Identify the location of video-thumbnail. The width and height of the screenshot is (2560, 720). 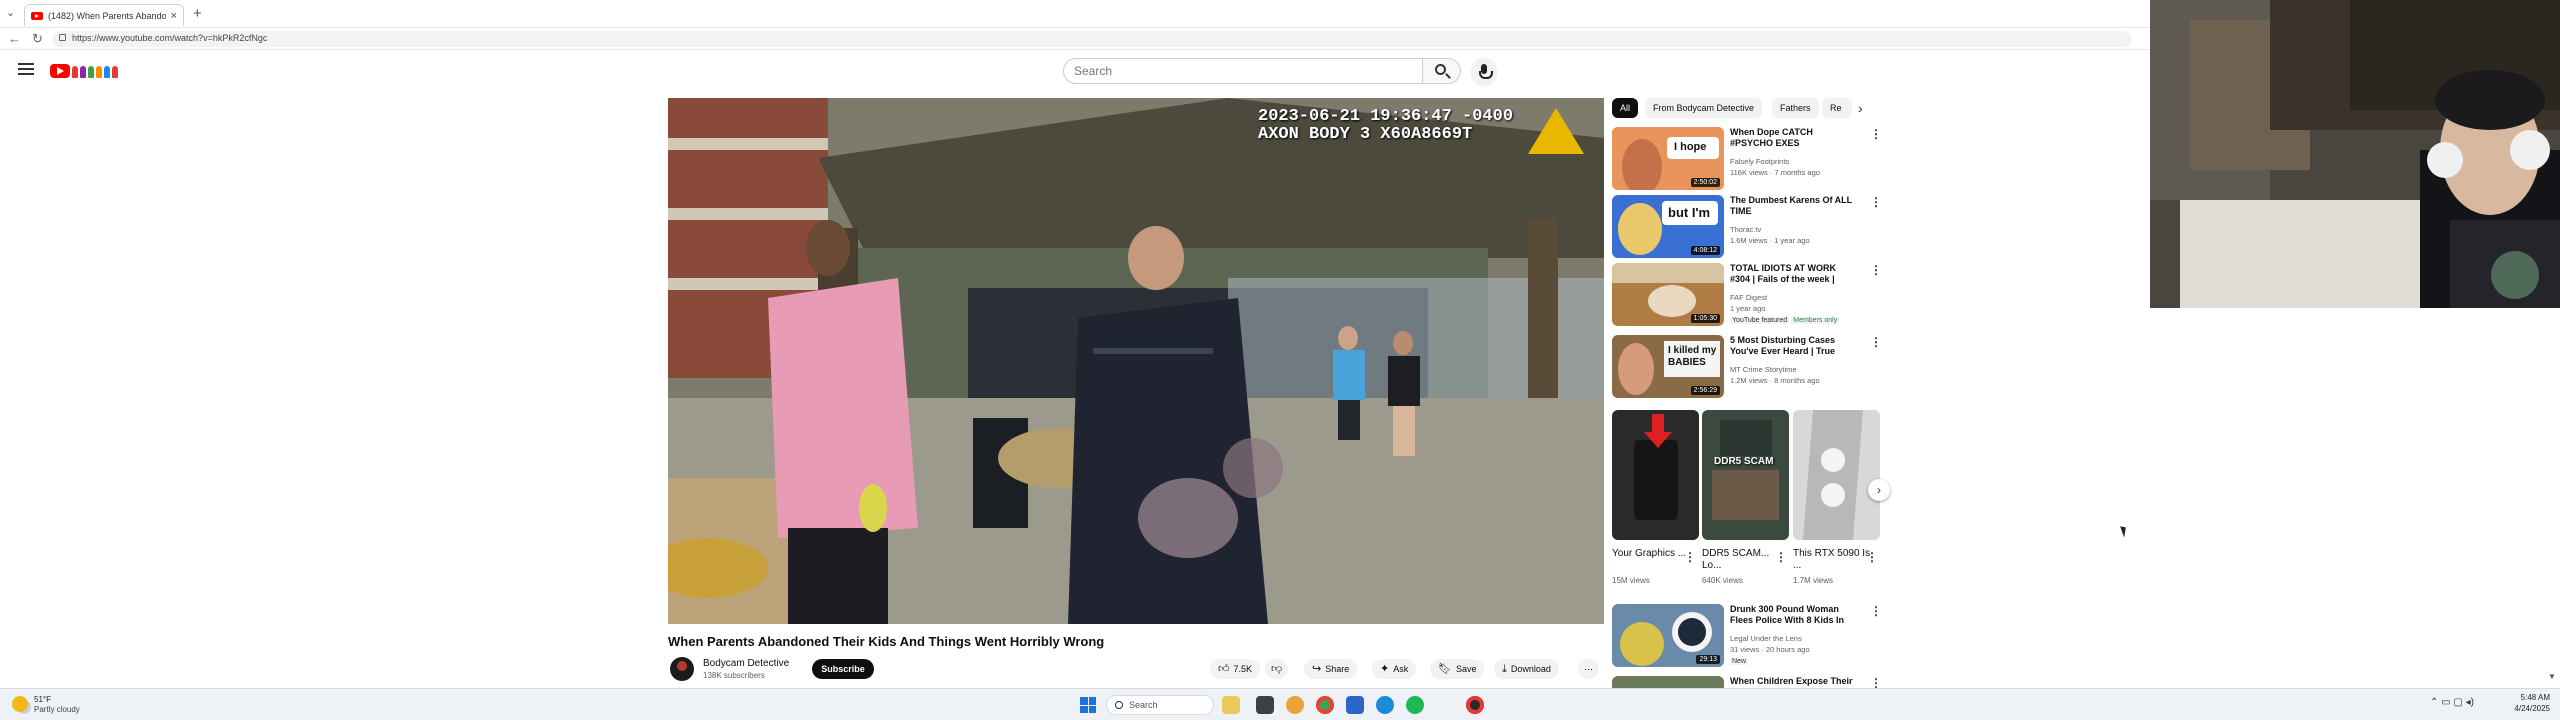
(1668, 682).